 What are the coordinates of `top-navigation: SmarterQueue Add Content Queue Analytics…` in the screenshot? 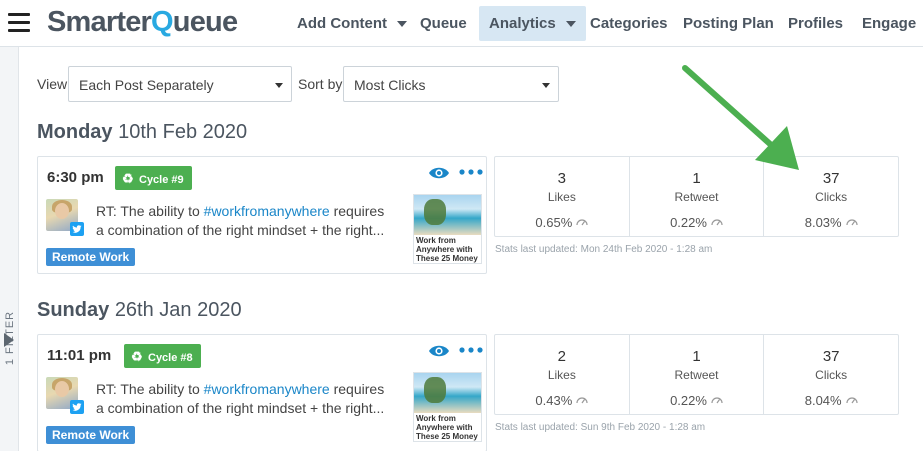 It's located at (461, 23).